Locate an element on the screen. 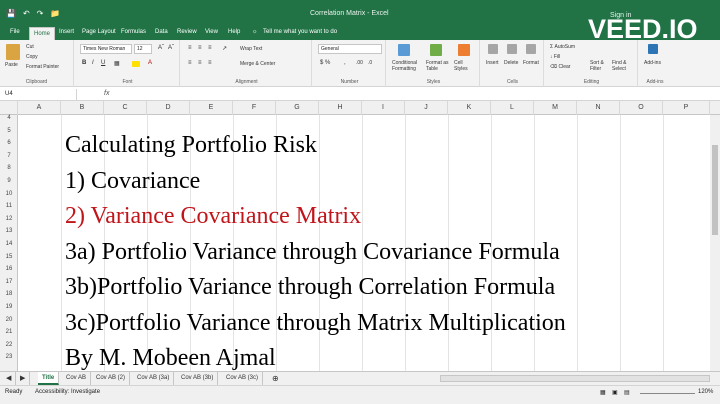  decrease-decimal-icon: .0 is located at coordinates (370, 63).